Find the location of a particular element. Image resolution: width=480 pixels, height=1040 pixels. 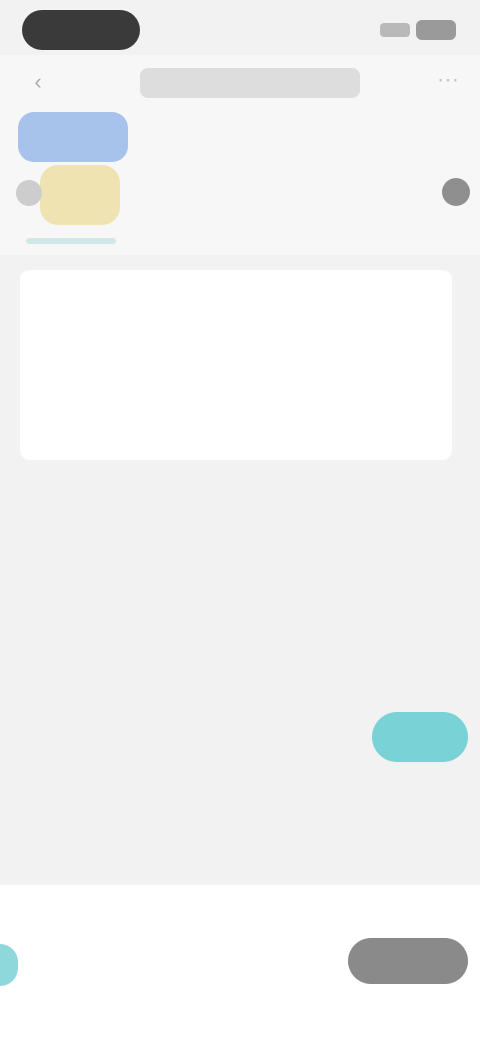

thumbnail-blue is located at coordinates (73, 137).